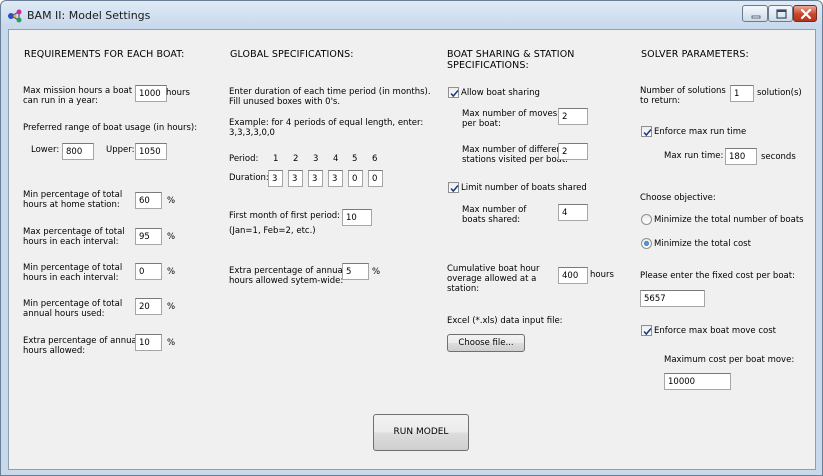 The image size is (823, 476). Describe the element at coordinates (524, 188) in the screenshot. I see `limit-shared-label: Limit number of boats shared` at that location.